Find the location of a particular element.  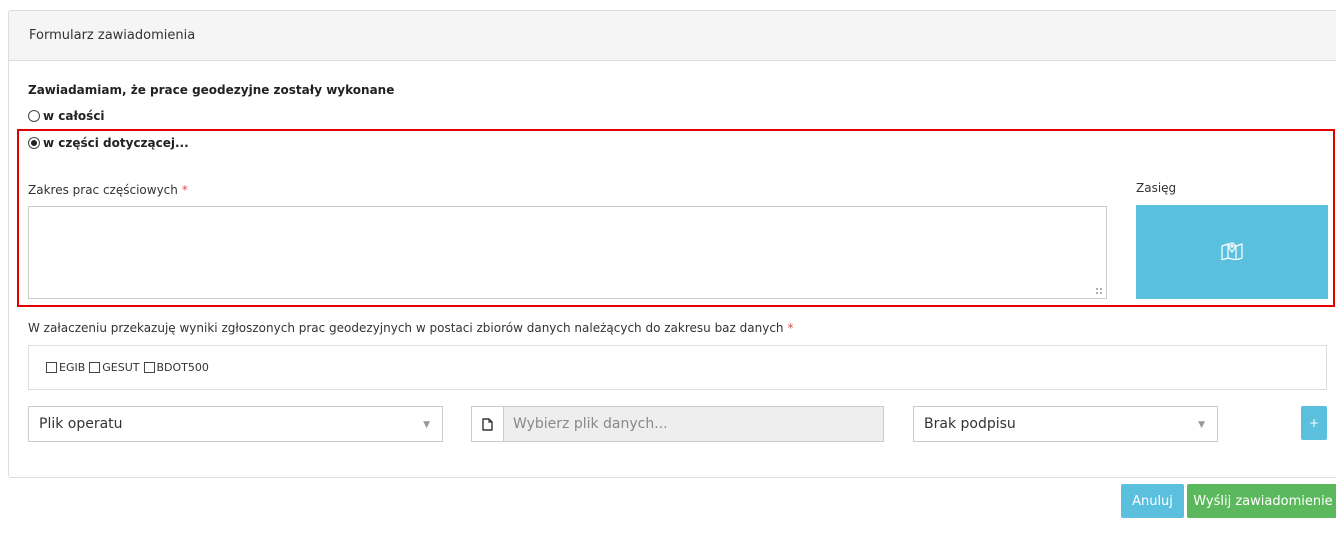

send-notification-button: Wyślij zawiadomienie is located at coordinates (1261, 501).